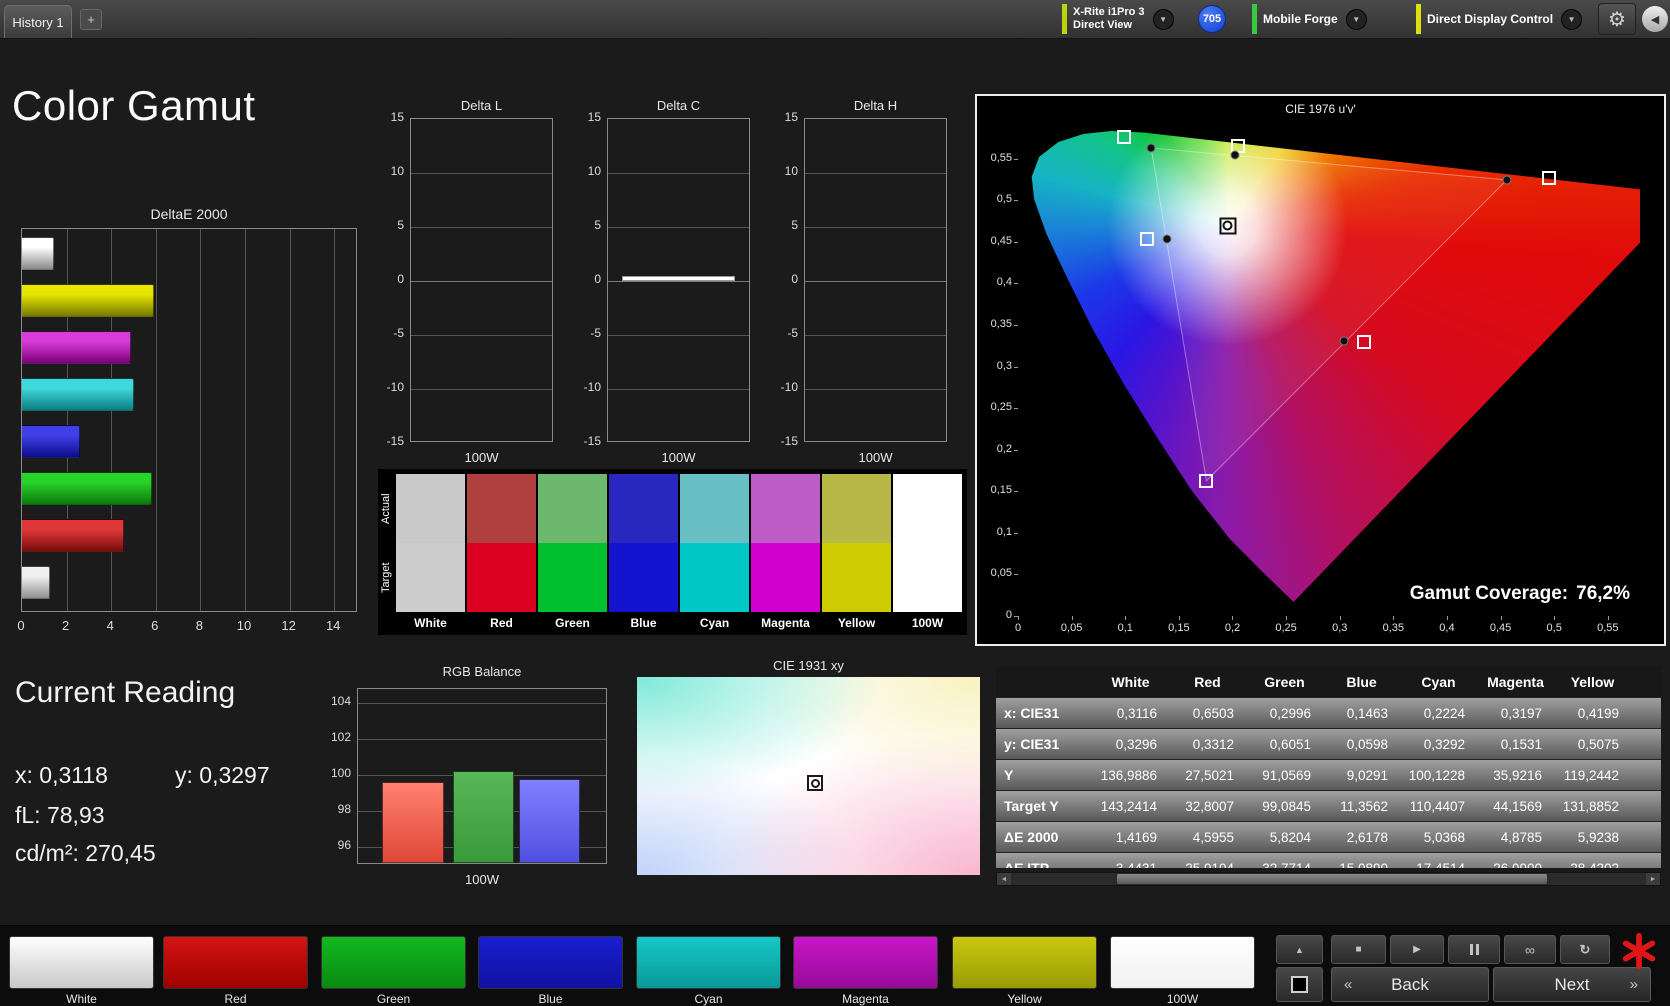 The image size is (1670, 1006). I want to click on collapse-panel-button: ◀, so click(1655, 19).